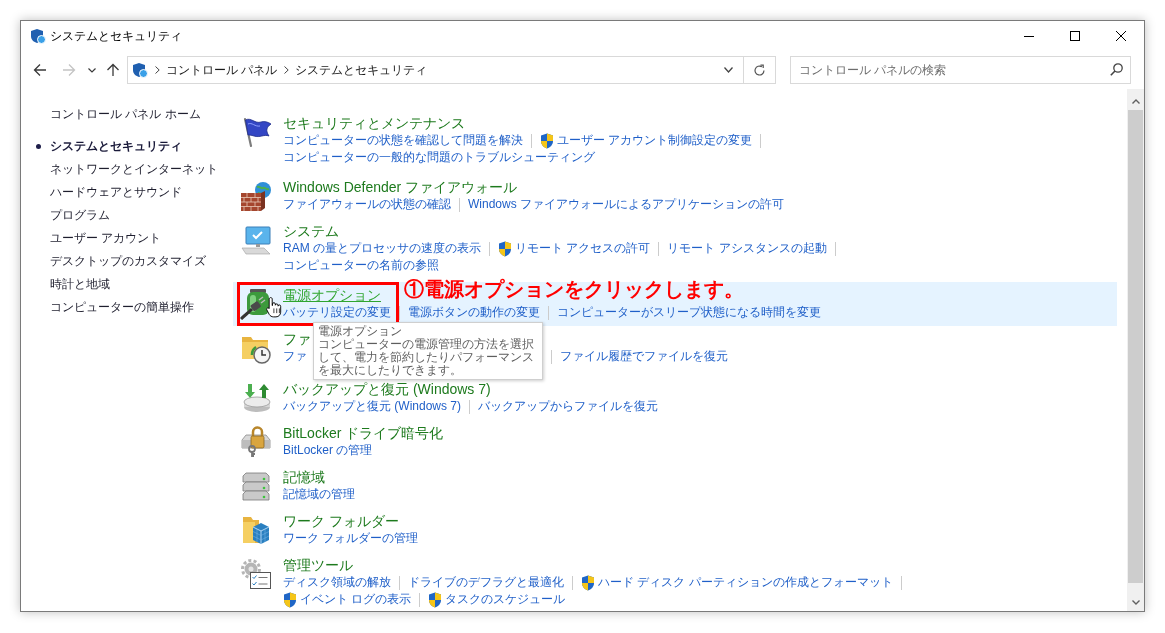 The width and height of the screenshot is (1165, 633). What do you see at coordinates (505, 599) in the screenshot?
I see `task-link: タスクのスケジュール` at bounding box center [505, 599].